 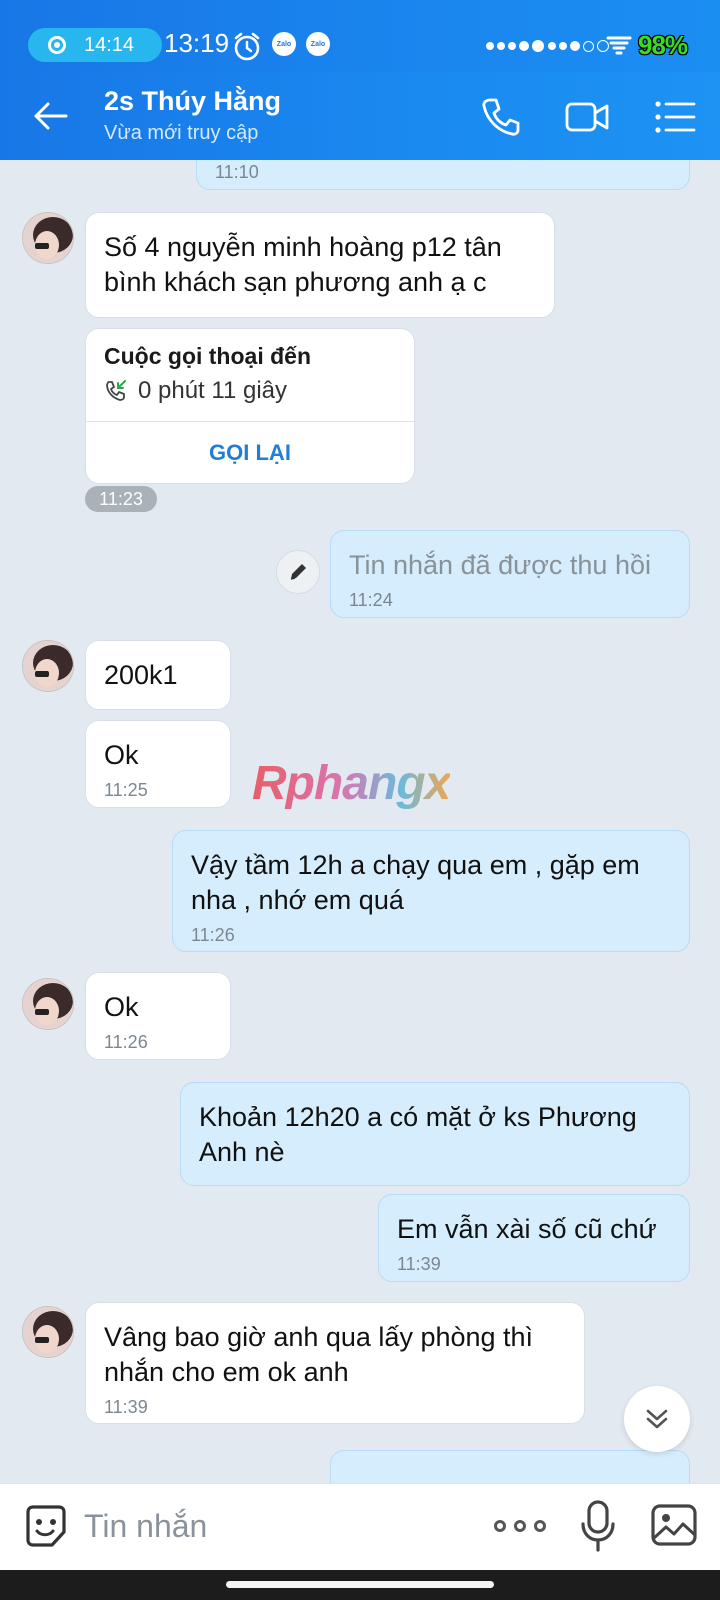 What do you see at coordinates (158, 764) in the screenshot?
I see `message-bubble-incoming: Ok 11:25` at bounding box center [158, 764].